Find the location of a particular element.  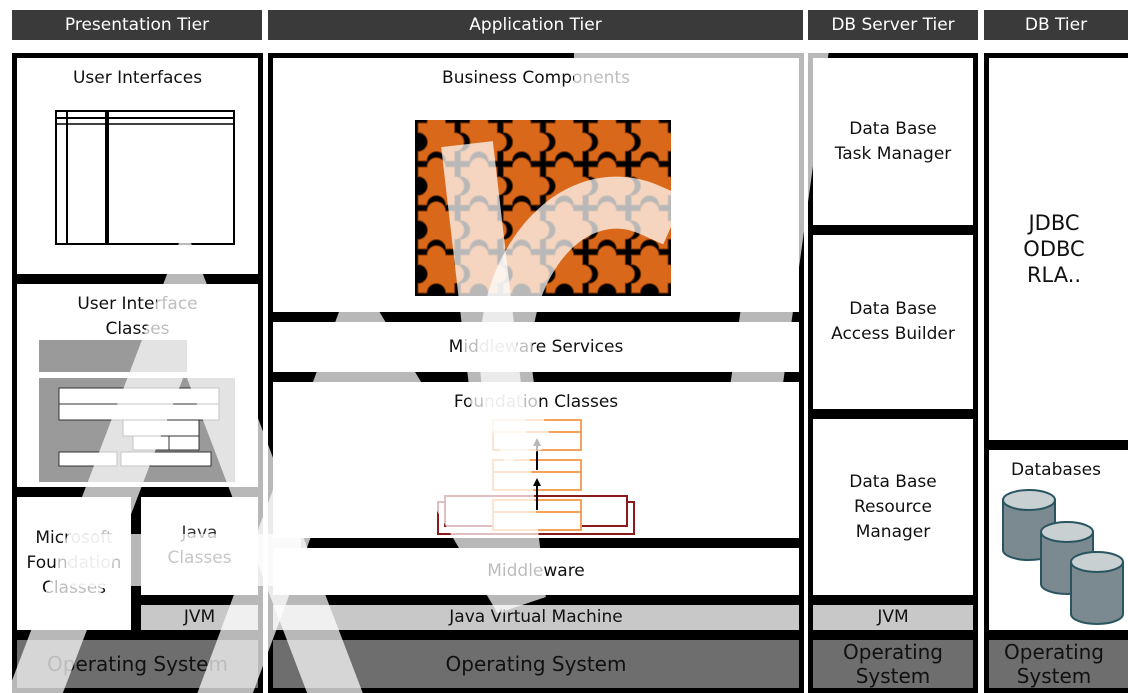

db-server-os-box: Operating System is located at coordinates (893, 664).